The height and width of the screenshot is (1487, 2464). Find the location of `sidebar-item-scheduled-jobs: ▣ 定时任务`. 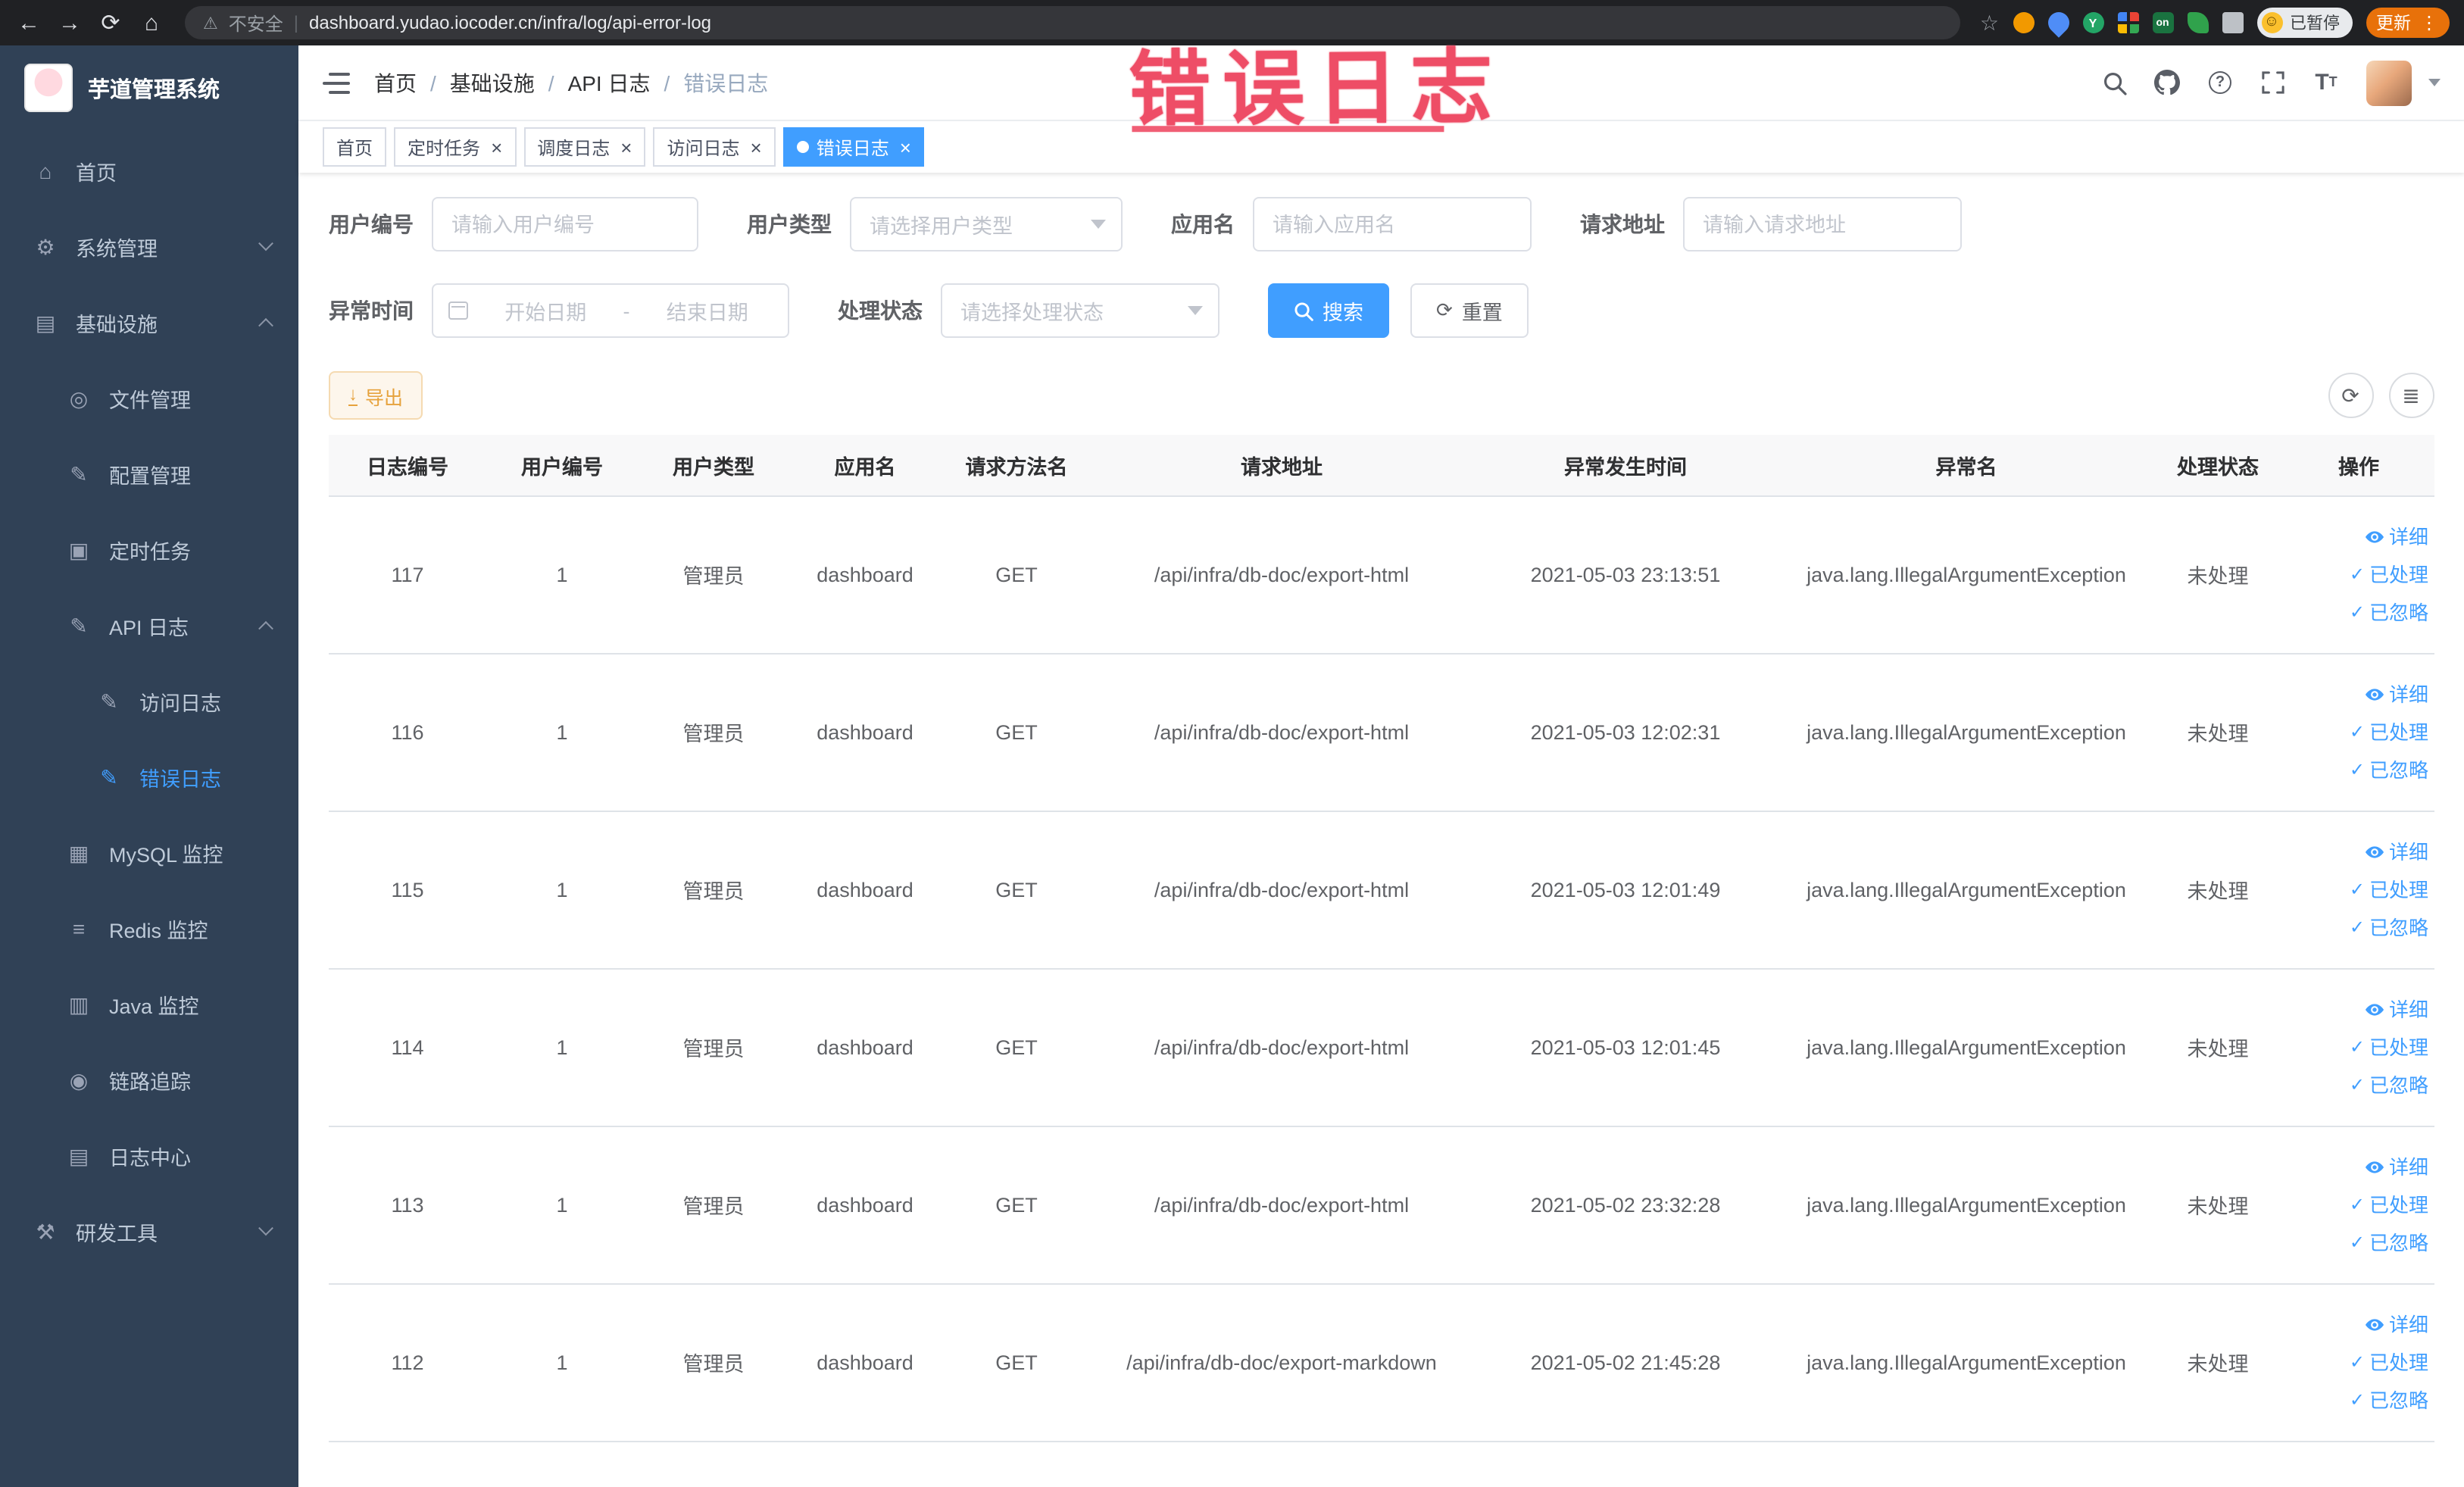

sidebar-item-scheduled-jobs: ▣ 定时任务 is located at coordinates (149, 550).